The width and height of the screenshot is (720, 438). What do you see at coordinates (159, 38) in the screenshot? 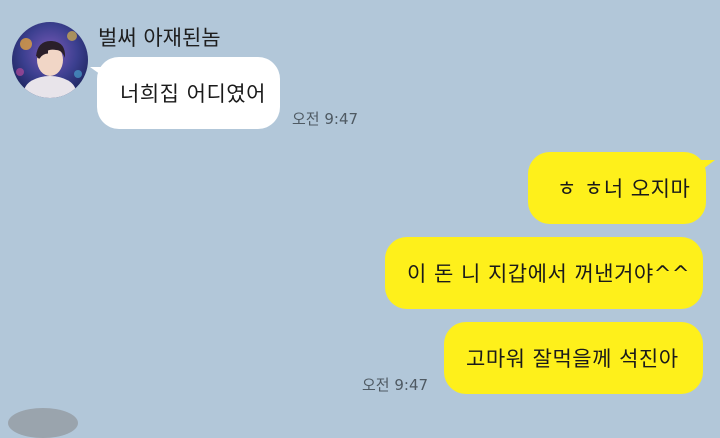
I see `sender-name: 벌써 아재된놈` at bounding box center [159, 38].